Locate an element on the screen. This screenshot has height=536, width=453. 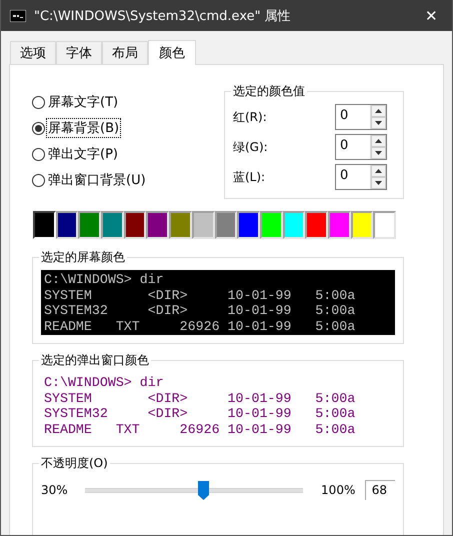
tab: 选项 is located at coordinates (33, 52).